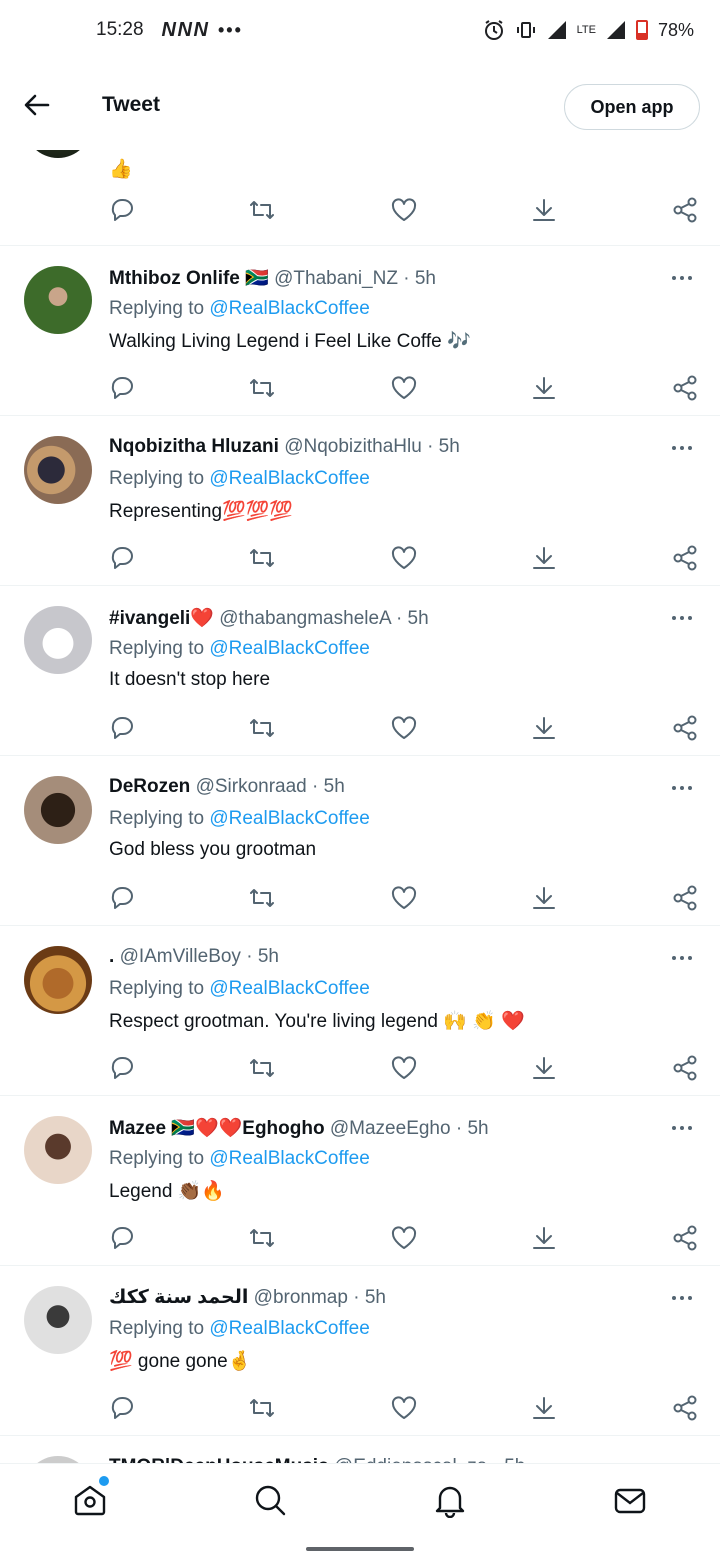 Image resolution: width=720 pixels, height=1560 pixels. What do you see at coordinates (217, 1128) in the screenshot?
I see `display-name: Mazee 🇿🇦❤️❤️Eghogho` at bounding box center [217, 1128].